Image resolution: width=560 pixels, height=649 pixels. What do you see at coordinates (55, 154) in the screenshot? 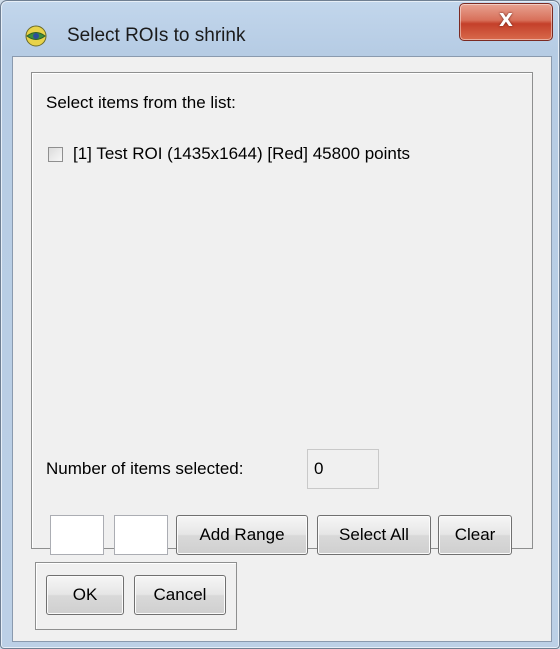
I see `item-checkbox` at bounding box center [55, 154].